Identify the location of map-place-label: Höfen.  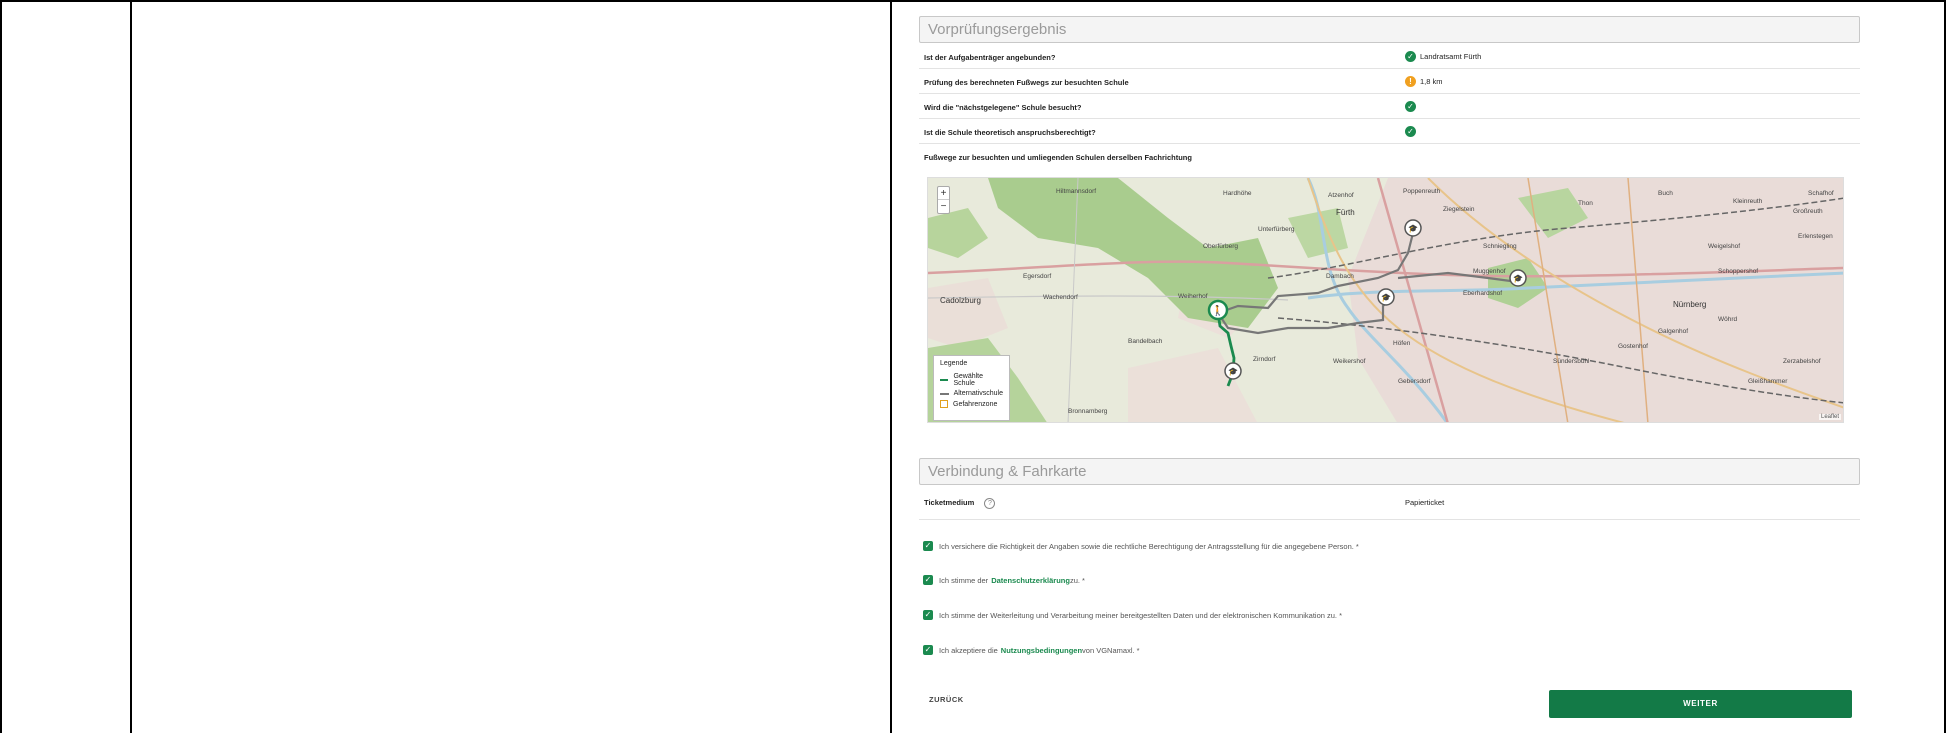
(1402, 343).